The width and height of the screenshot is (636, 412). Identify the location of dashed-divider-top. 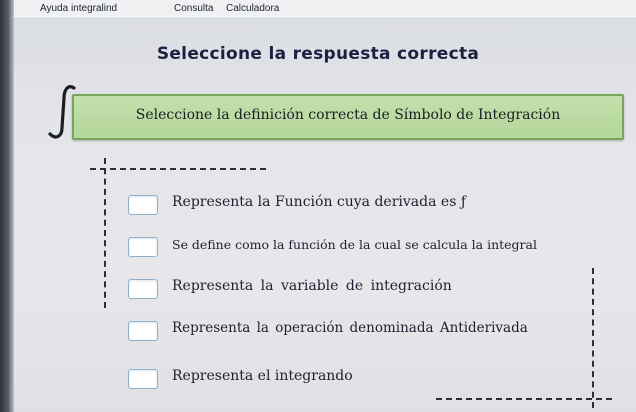
(178, 169).